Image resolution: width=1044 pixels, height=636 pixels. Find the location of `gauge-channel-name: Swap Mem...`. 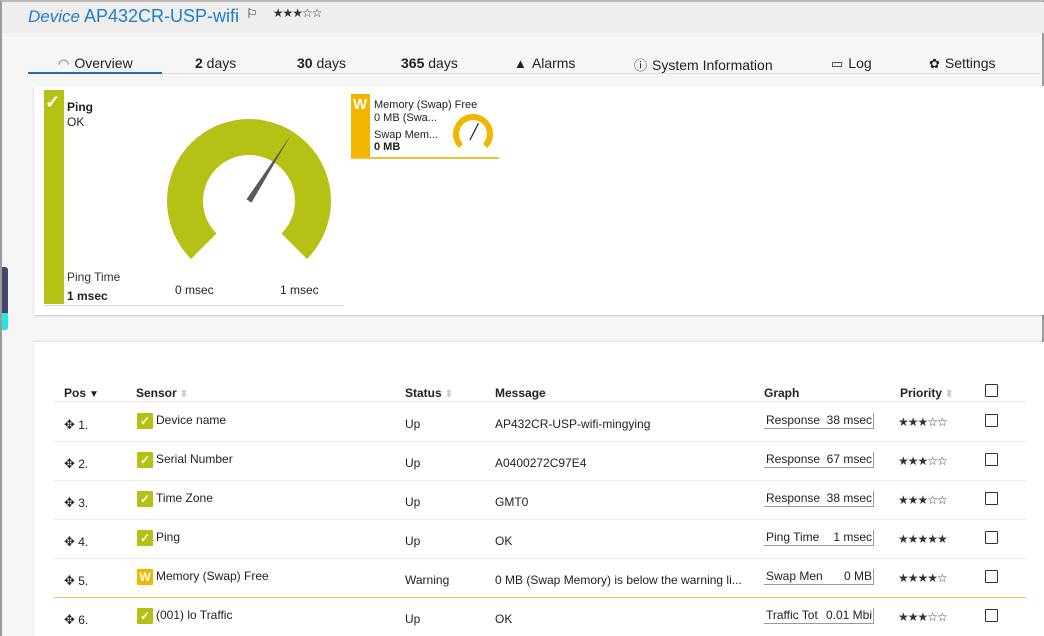

gauge-channel-name: Swap Mem... is located at coordinates (406, 135).